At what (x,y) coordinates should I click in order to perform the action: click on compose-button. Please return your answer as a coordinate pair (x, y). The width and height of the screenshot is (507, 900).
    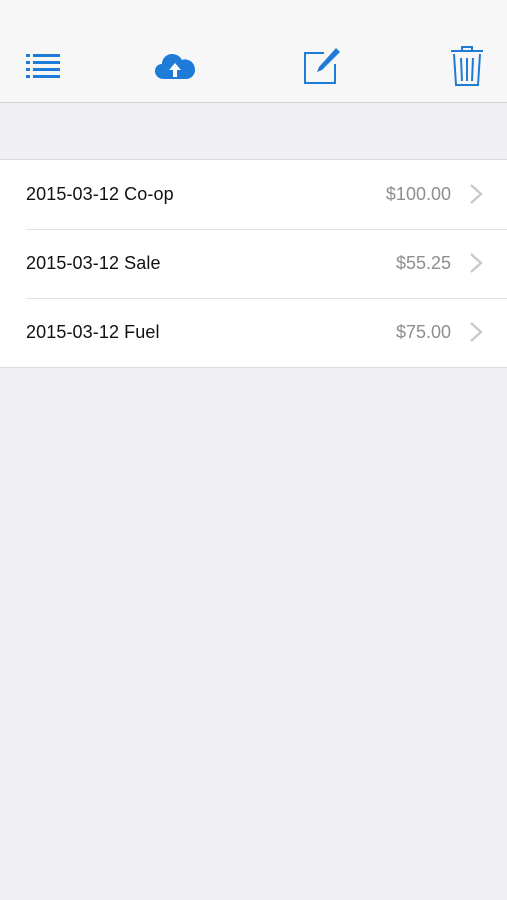
    Looking at the image, I should click on (322, 66).